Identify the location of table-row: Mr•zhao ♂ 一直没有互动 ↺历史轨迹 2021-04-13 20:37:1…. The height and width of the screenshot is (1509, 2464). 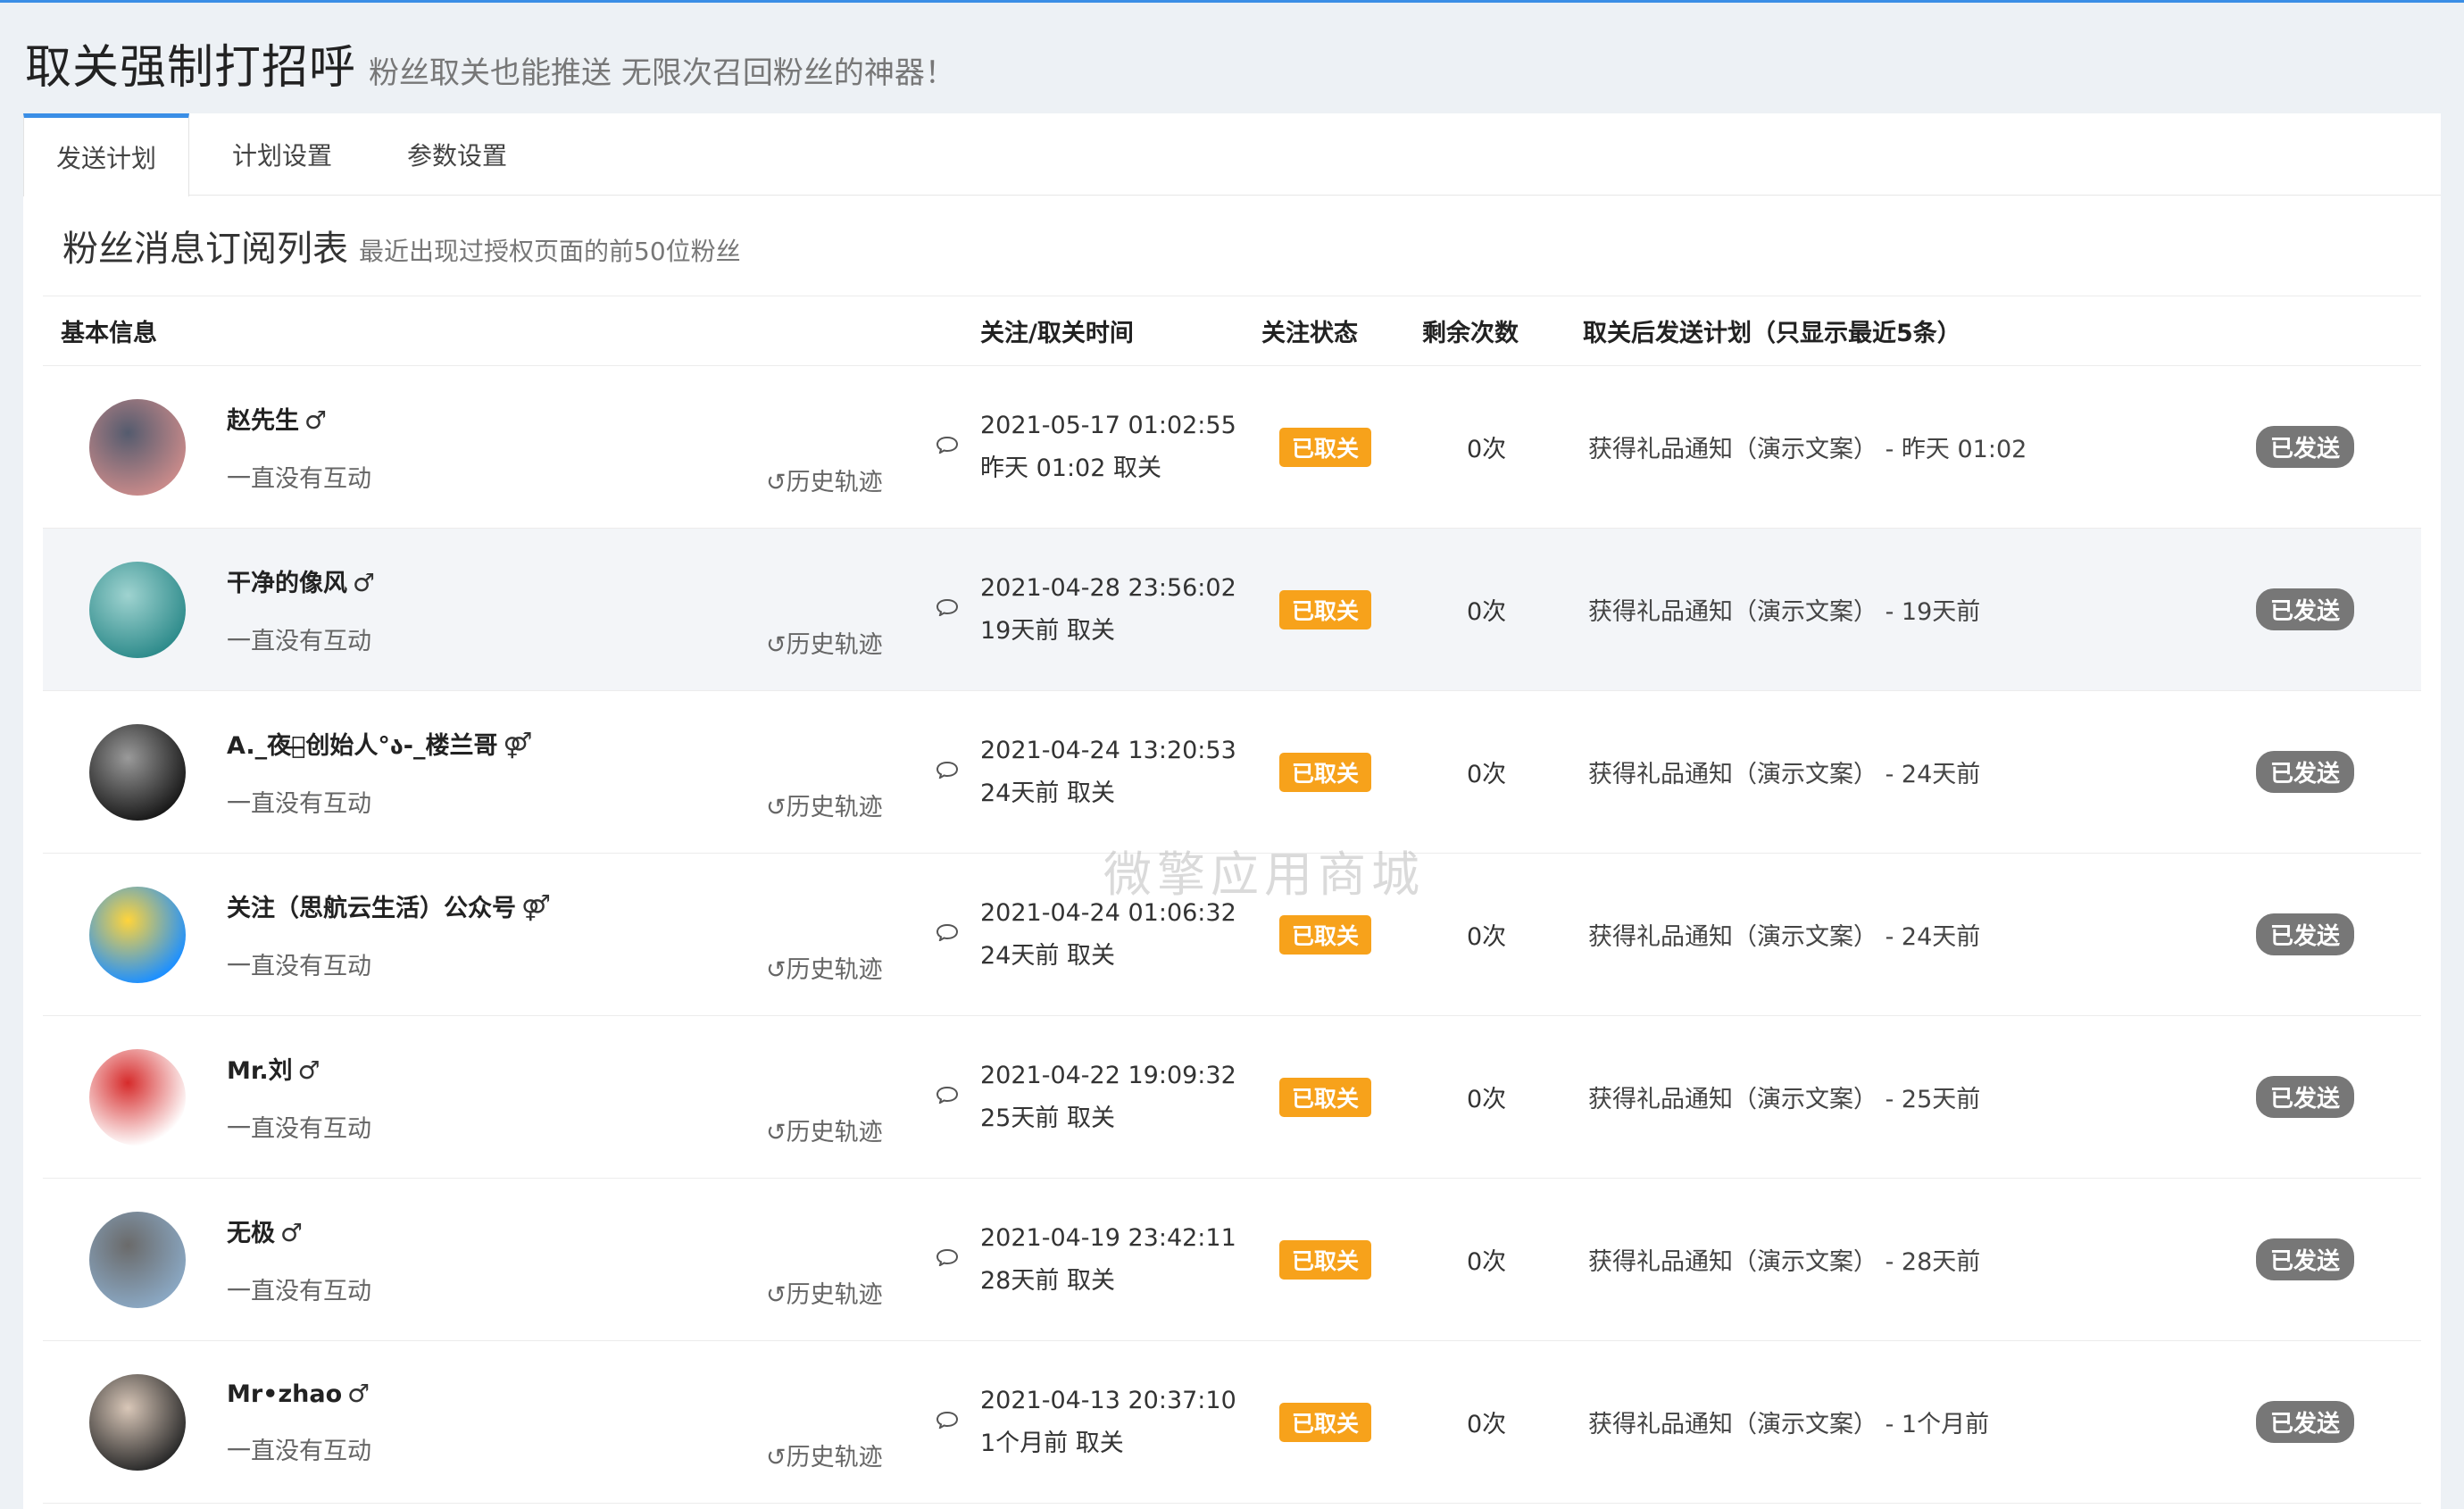
(1232, 1423).